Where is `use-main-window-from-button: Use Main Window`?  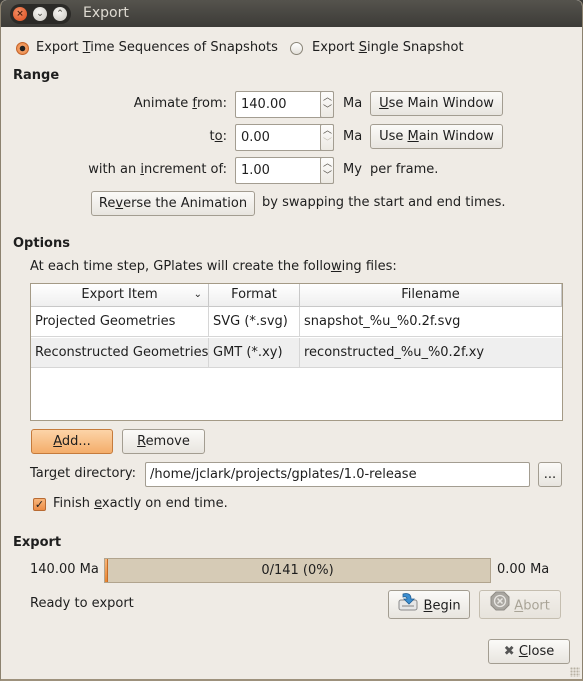 use-main-window-from-button: Use Main Window is located at coordinates (436, 103).